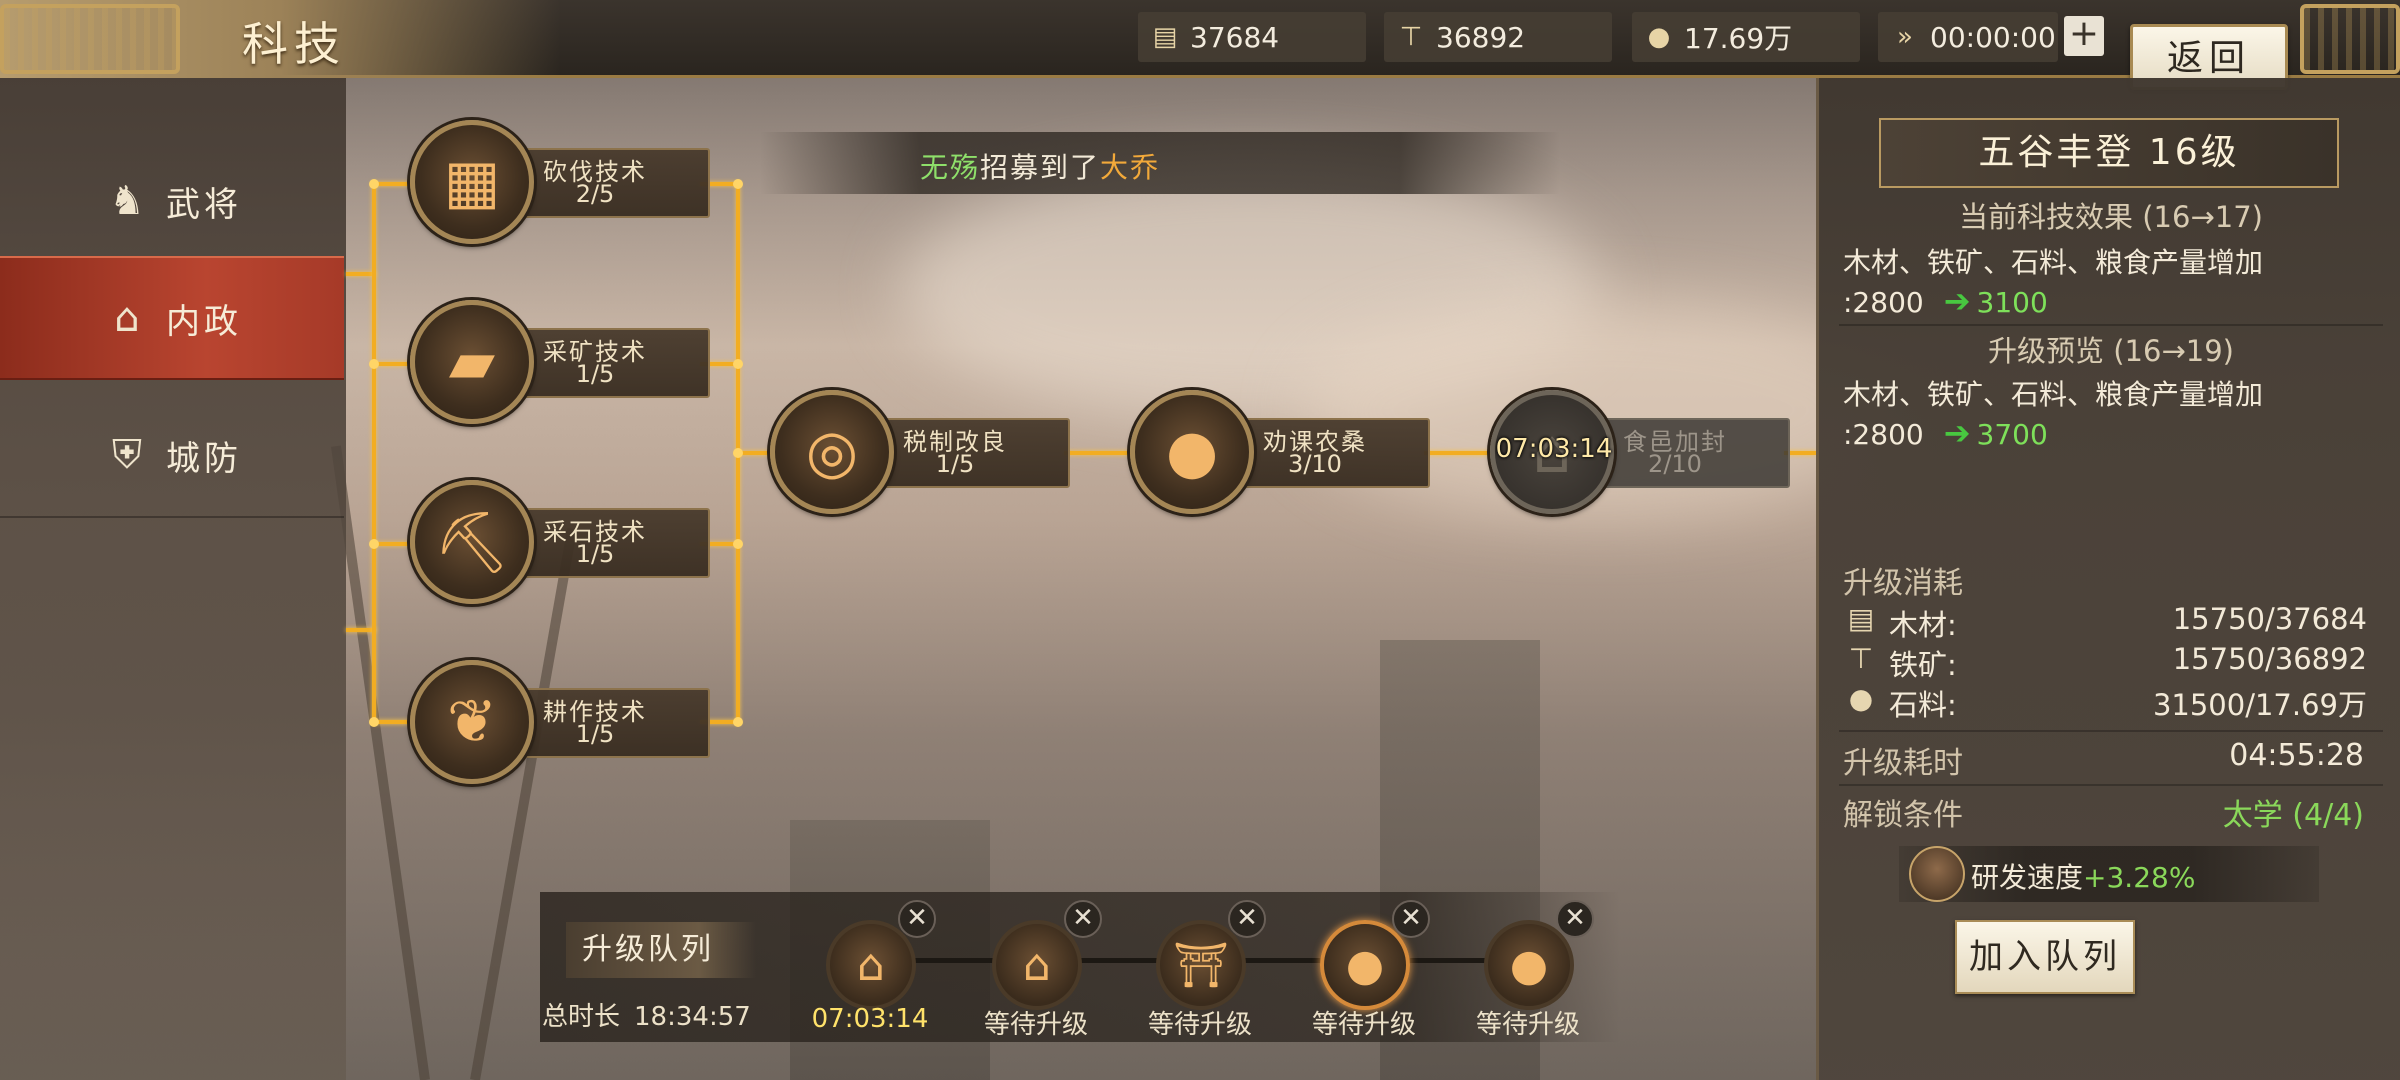  What do you see at coordinates (2053, 302) in the screenshot?
I see `current-effect-values: :2800 ➔ 3100` at bounding box center [2053, 302].